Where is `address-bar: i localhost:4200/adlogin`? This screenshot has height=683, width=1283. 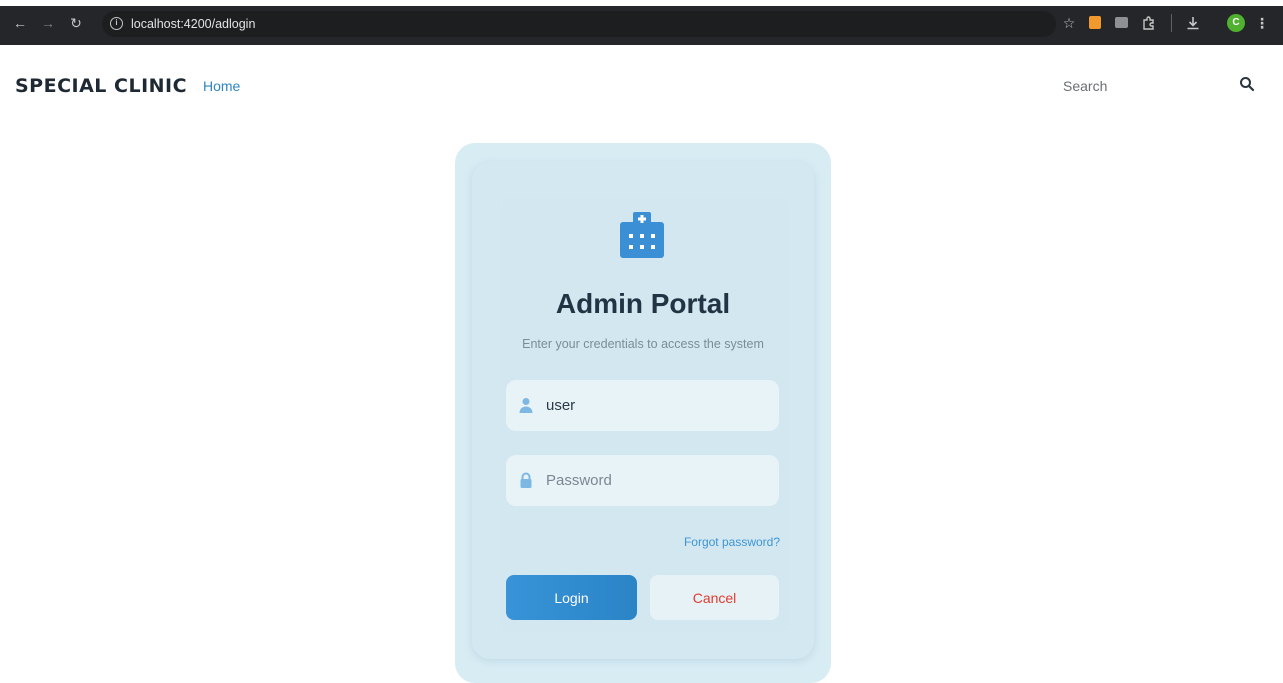
address-bar: i localhost:4200/adlogin is located at coordinates (579, 24).